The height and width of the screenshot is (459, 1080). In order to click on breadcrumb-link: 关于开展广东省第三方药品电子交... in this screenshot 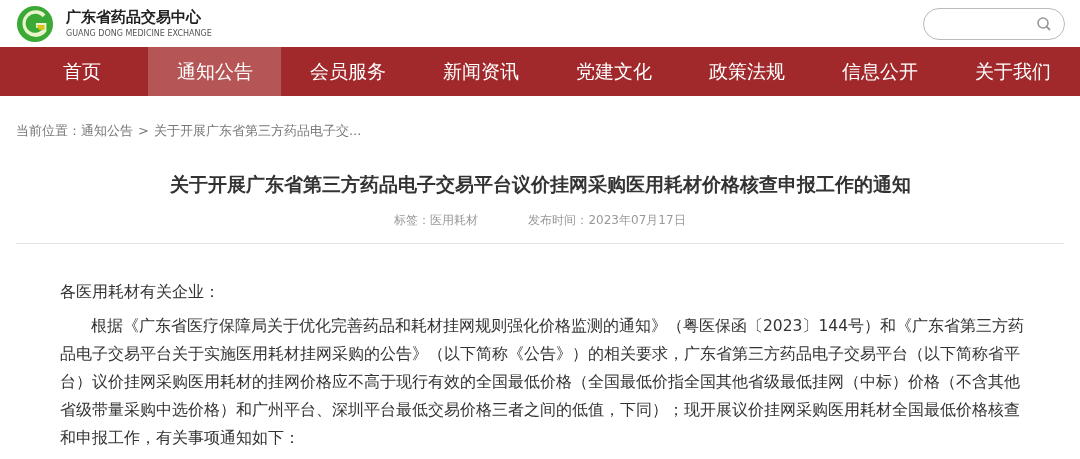, I will do `click(257, 130)`.